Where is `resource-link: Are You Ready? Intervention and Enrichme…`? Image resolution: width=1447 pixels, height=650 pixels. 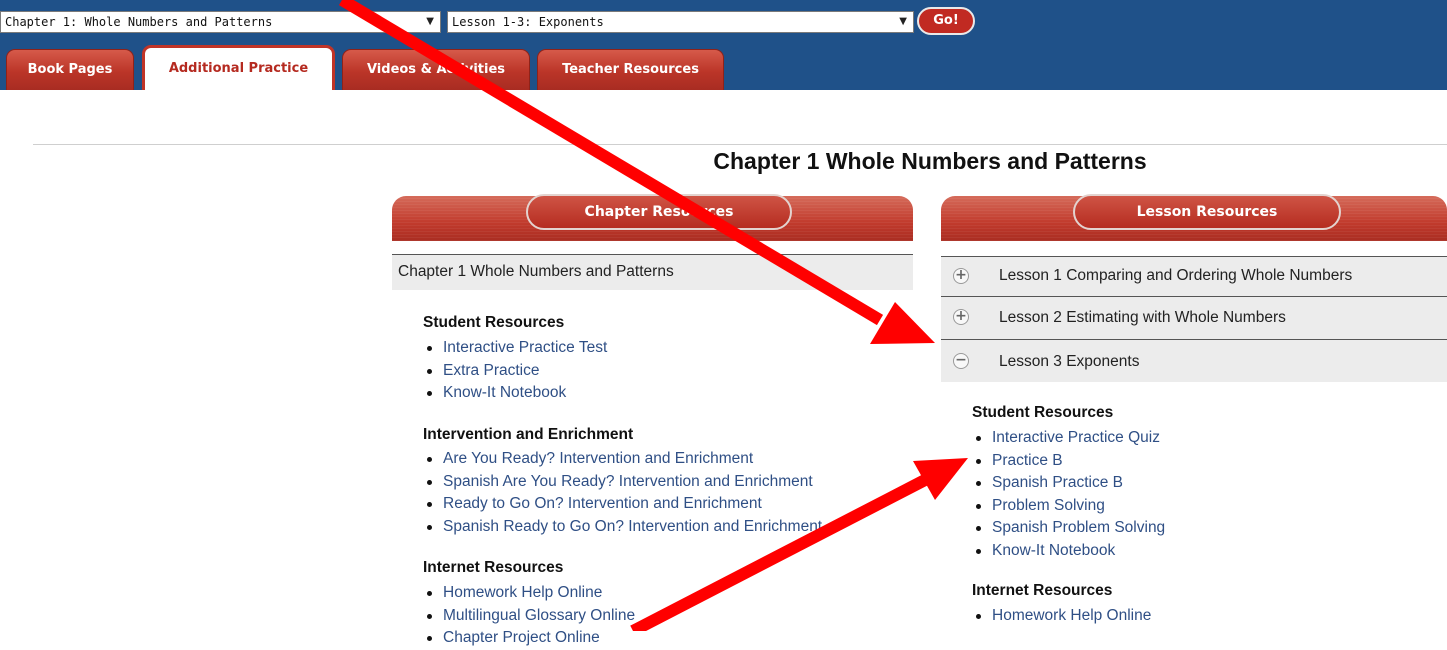 resource-link: Are You Ready? Intervention and Enrichme… is located at coordinates (622, 459).